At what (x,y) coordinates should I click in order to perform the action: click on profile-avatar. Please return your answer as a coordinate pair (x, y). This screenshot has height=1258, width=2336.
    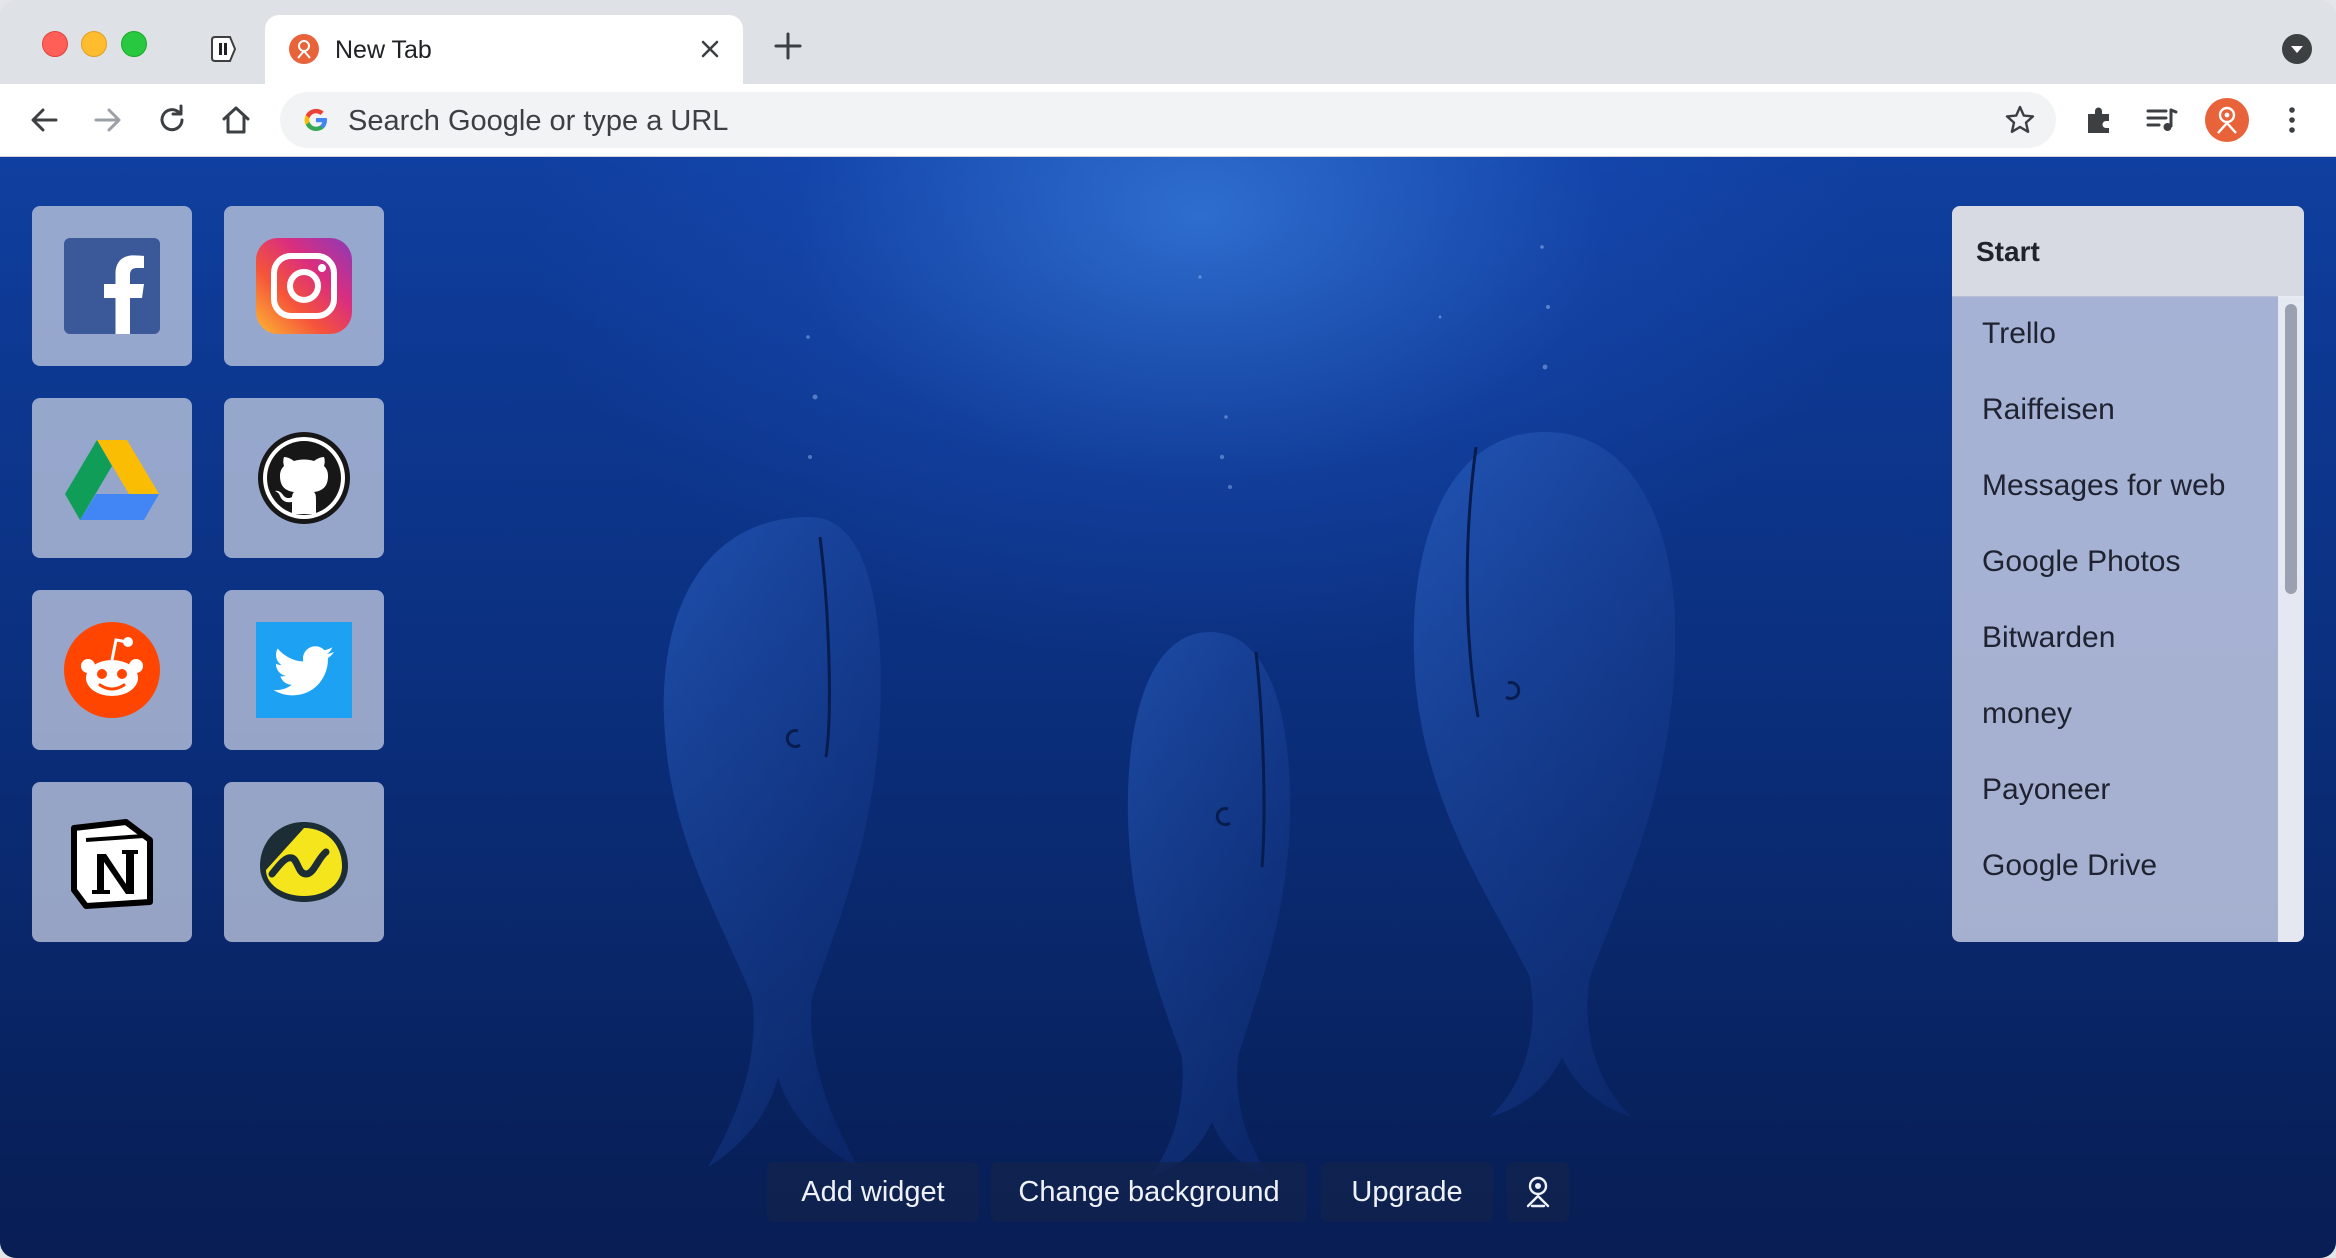
    Looking at the image, I should click on (2227, 120).